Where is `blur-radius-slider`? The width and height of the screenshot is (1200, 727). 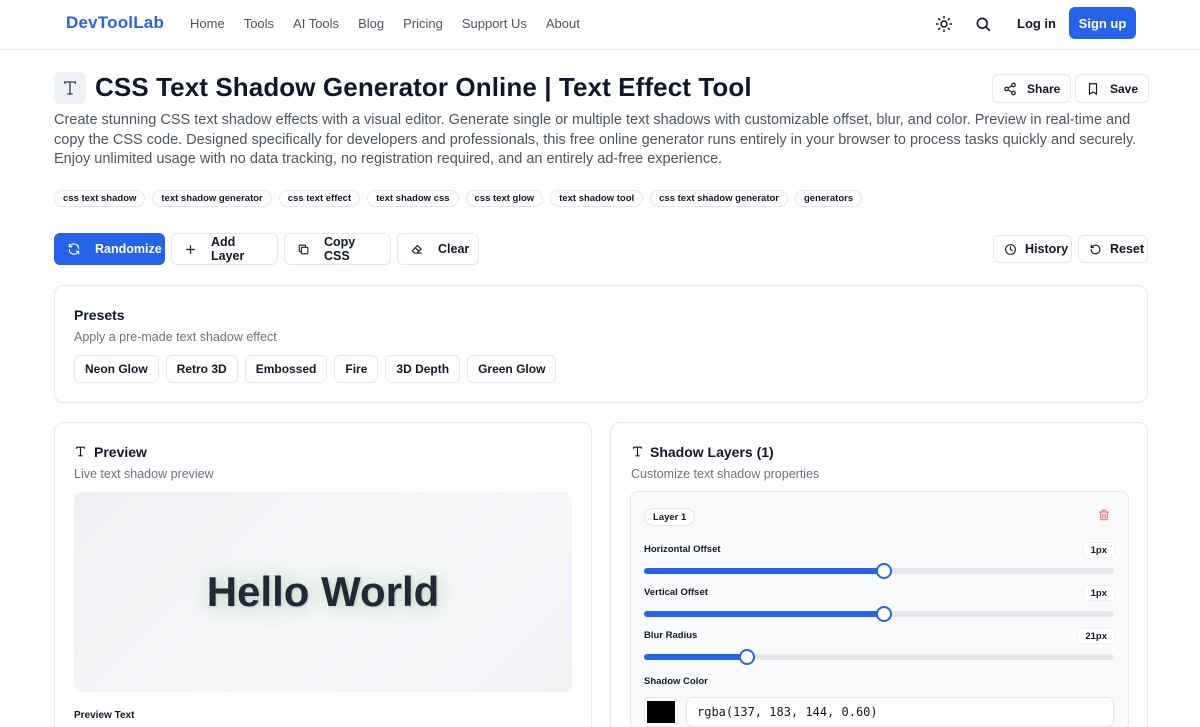 blur-radius-slider is located at coordinates (879, 657).